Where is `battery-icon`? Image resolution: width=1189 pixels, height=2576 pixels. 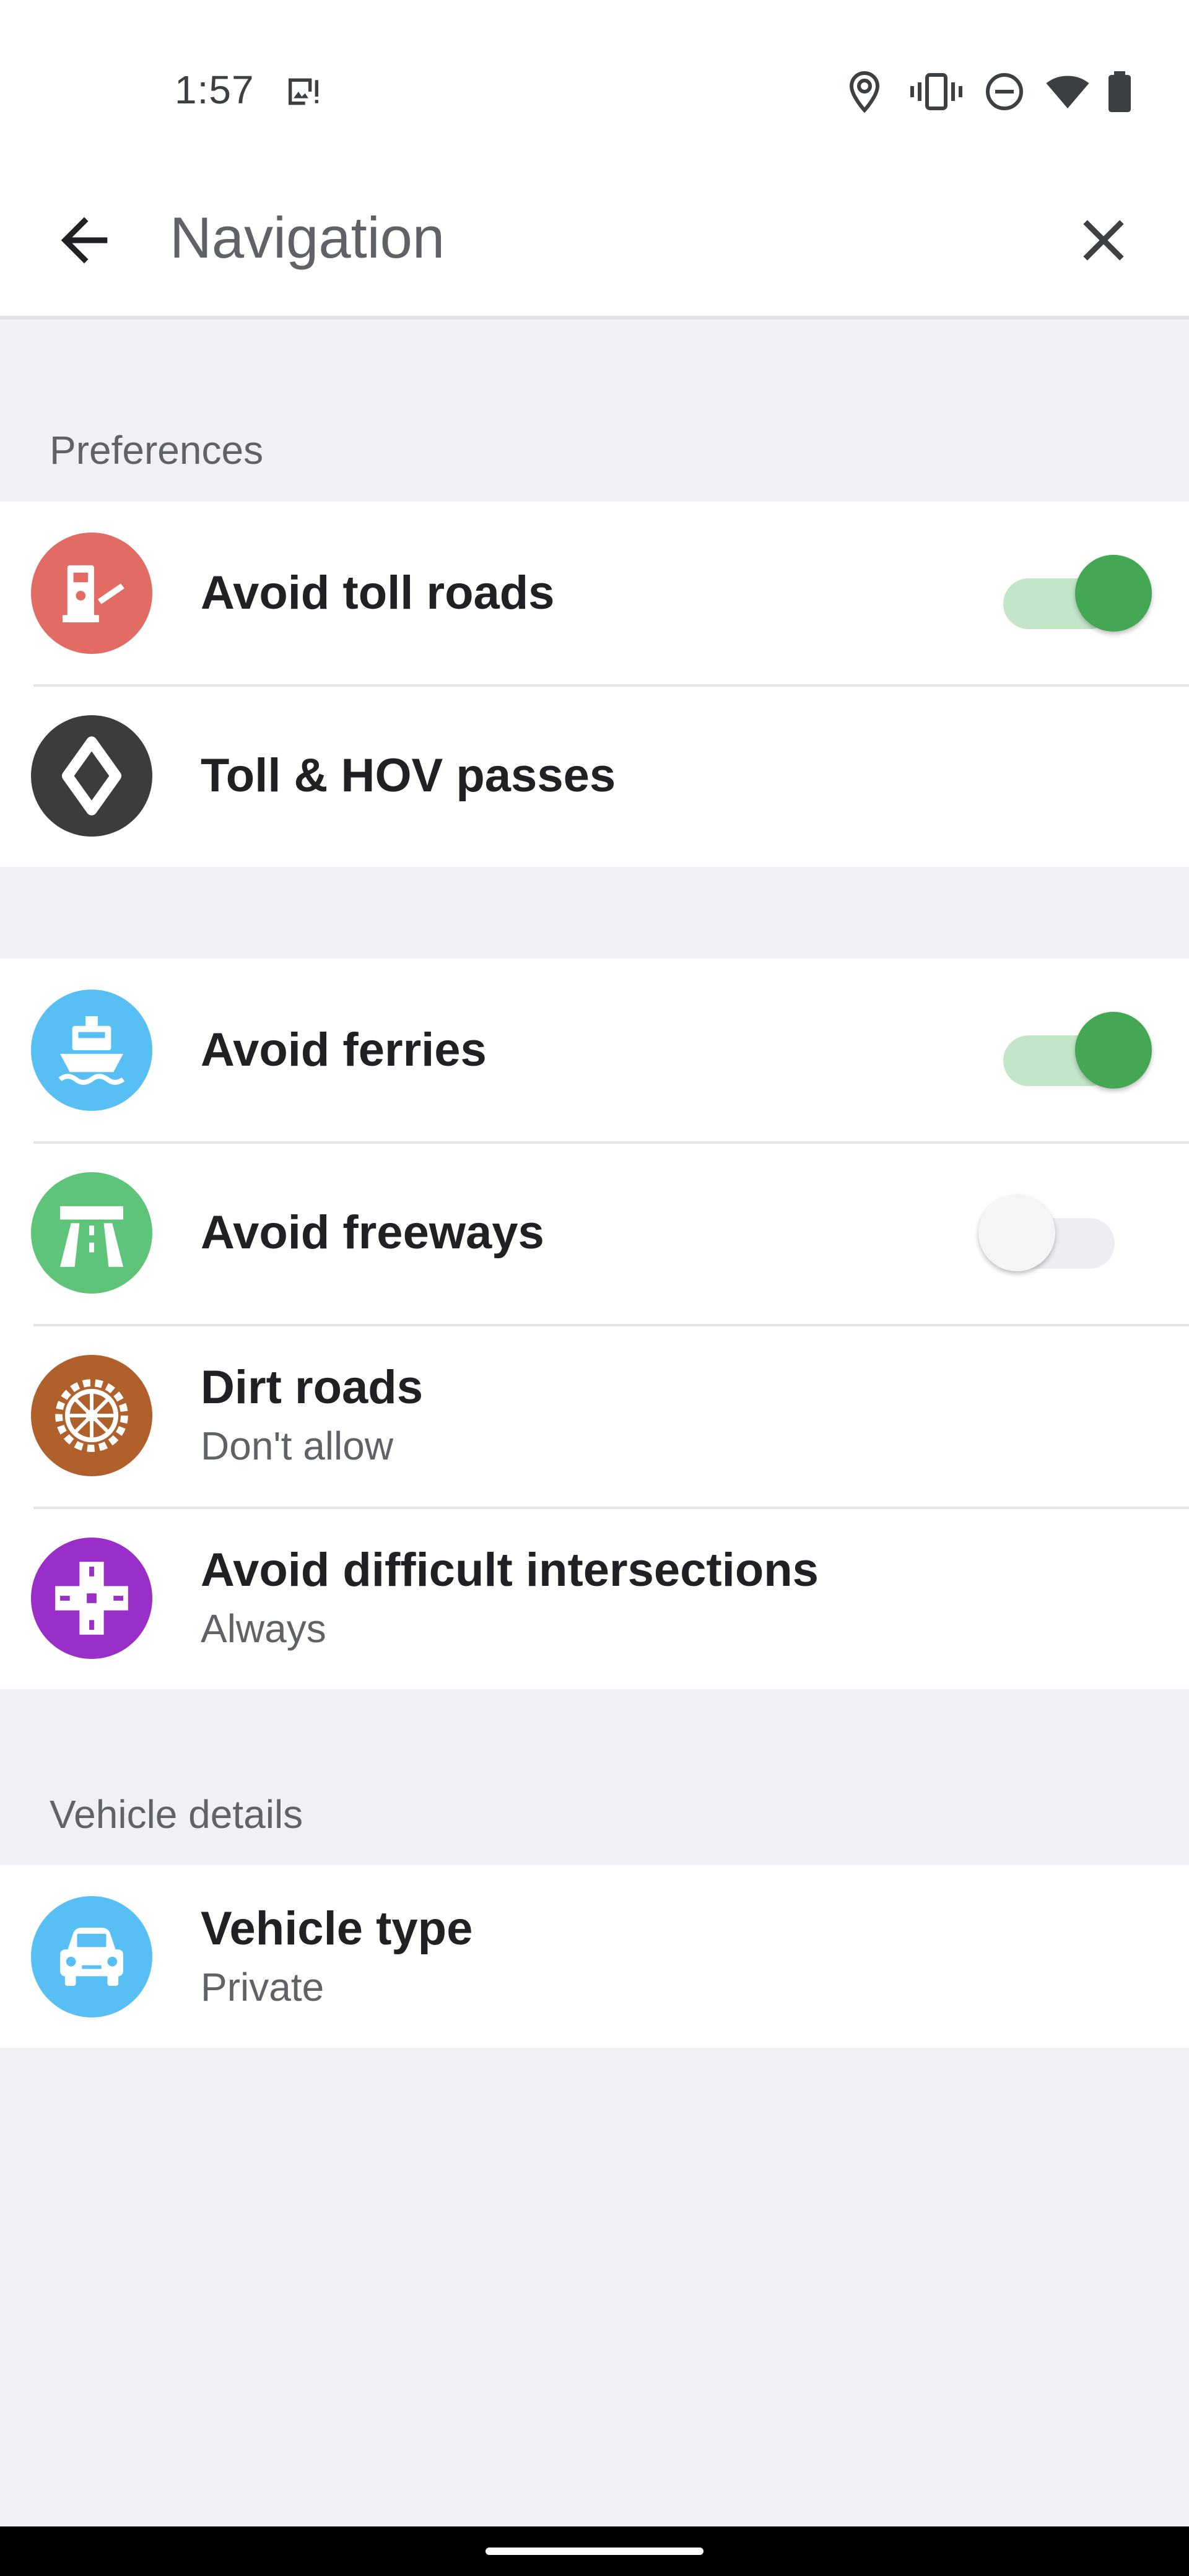
battery-icon is located at coordinates (1119, 91).